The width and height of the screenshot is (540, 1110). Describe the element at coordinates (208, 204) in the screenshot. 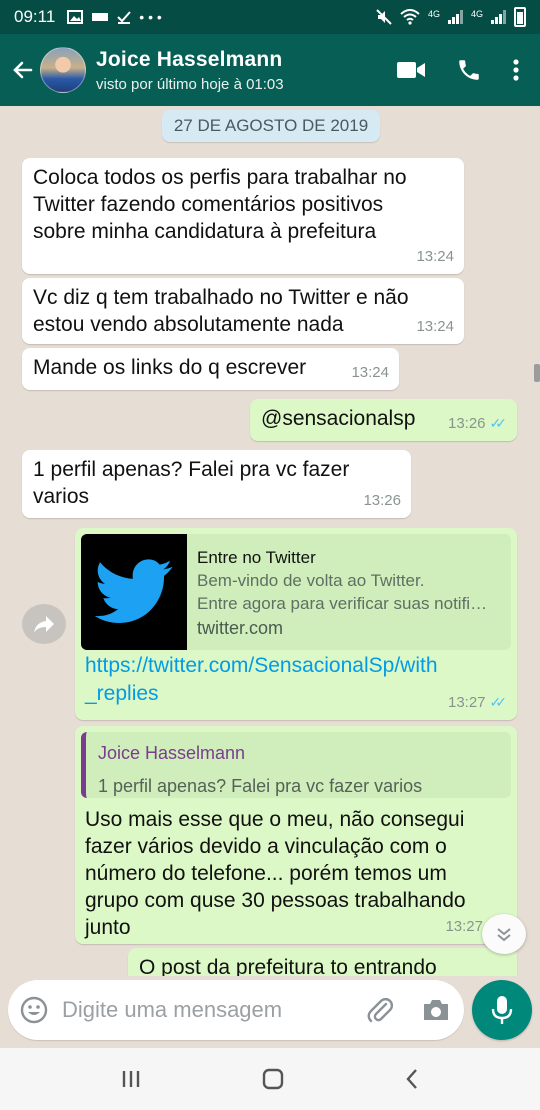

I see `message-text: Twitter fazendo comentários positivos` at that location.